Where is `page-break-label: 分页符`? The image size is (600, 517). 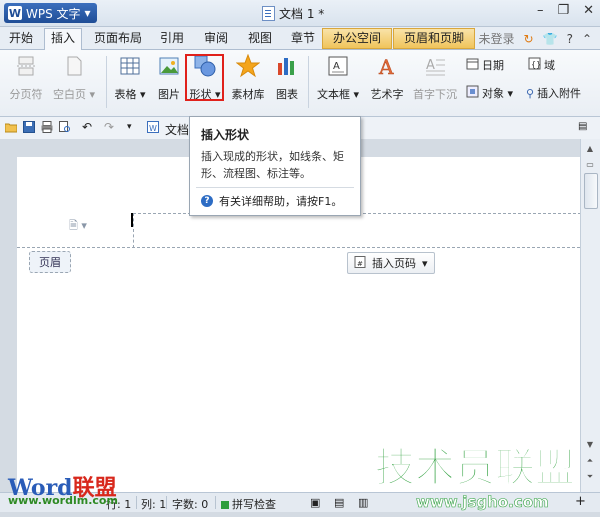 page-break-label: 分页符 is located at coordinates (26, 94).